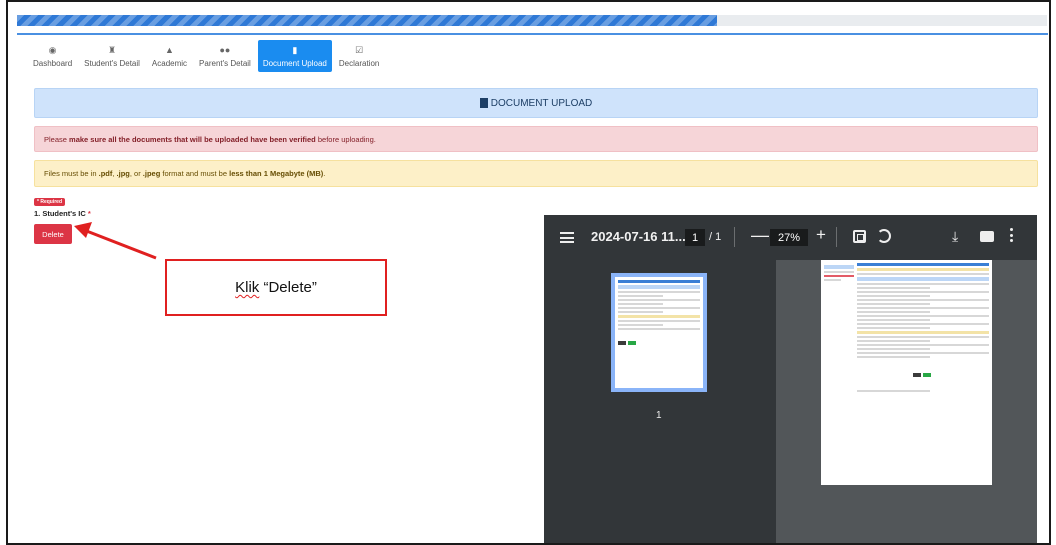  What do you see at coordinates (760, 235) in the screenshot?
I see `zoom-out-button: —` at bounding box center [760, 235].